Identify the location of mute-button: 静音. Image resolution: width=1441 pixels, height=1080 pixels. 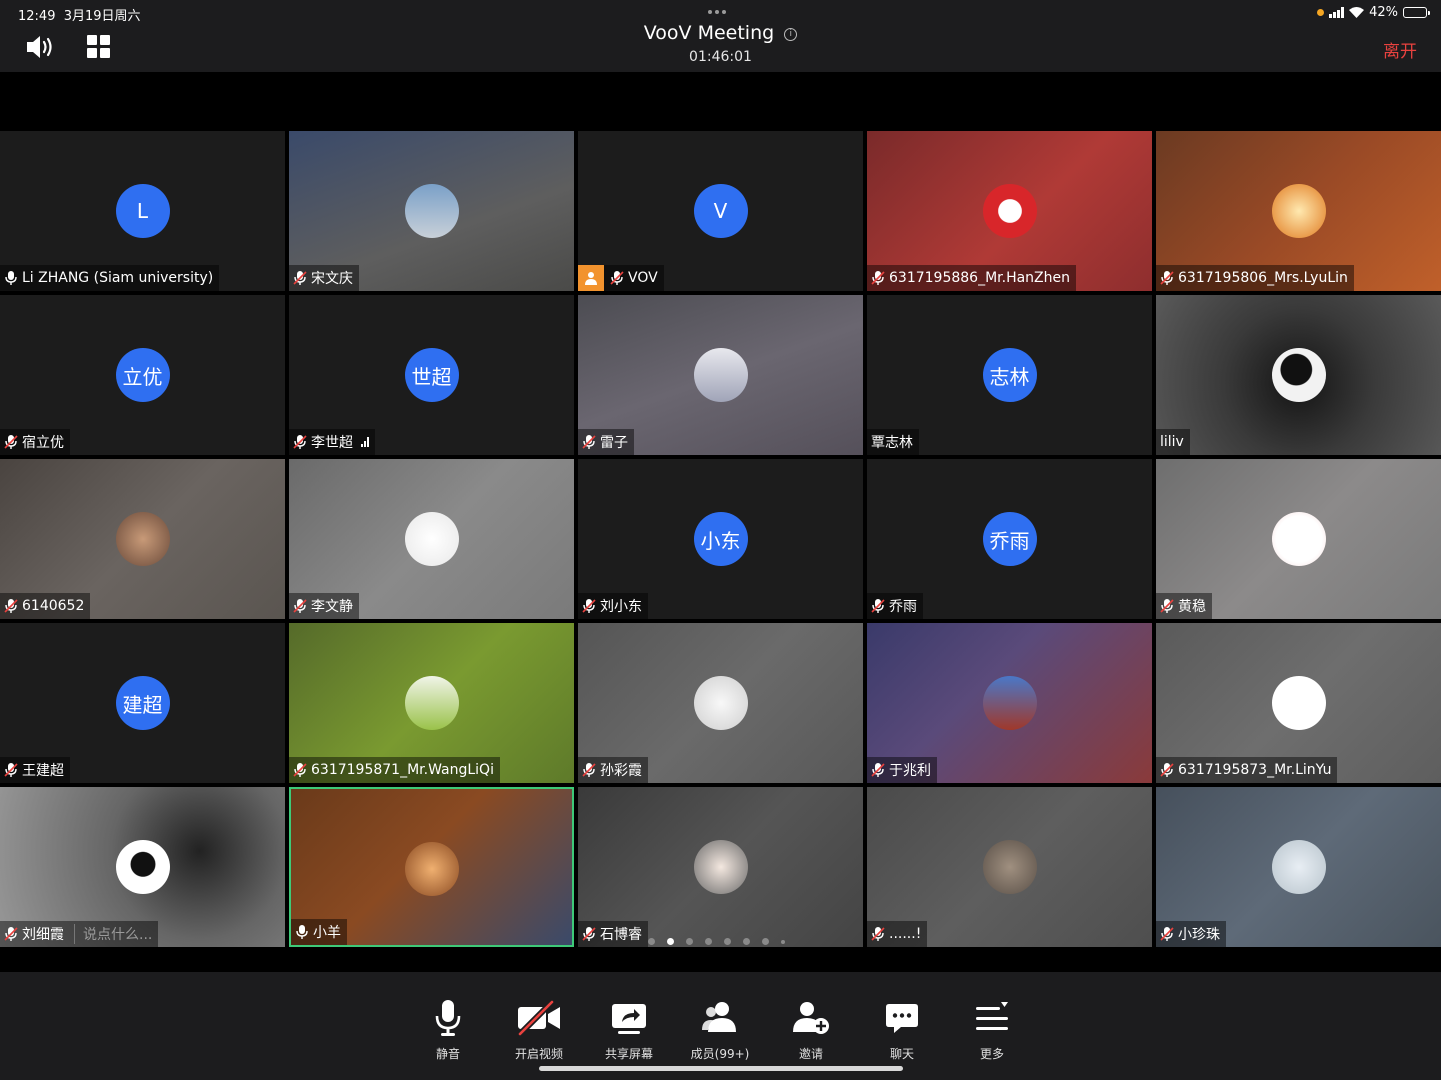
(448, 1030).